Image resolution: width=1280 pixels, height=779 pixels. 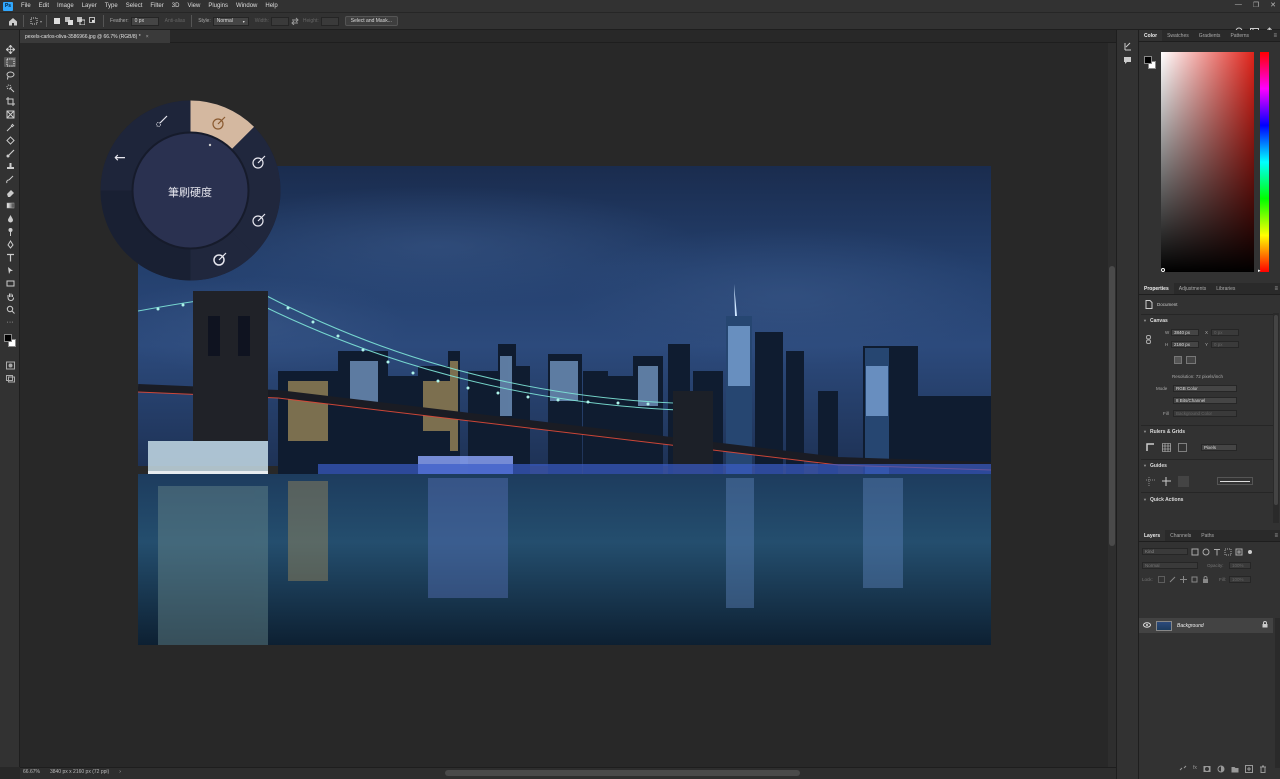 I want to click on canvas-x-input: 0 px, so click(x=1225, y=332).